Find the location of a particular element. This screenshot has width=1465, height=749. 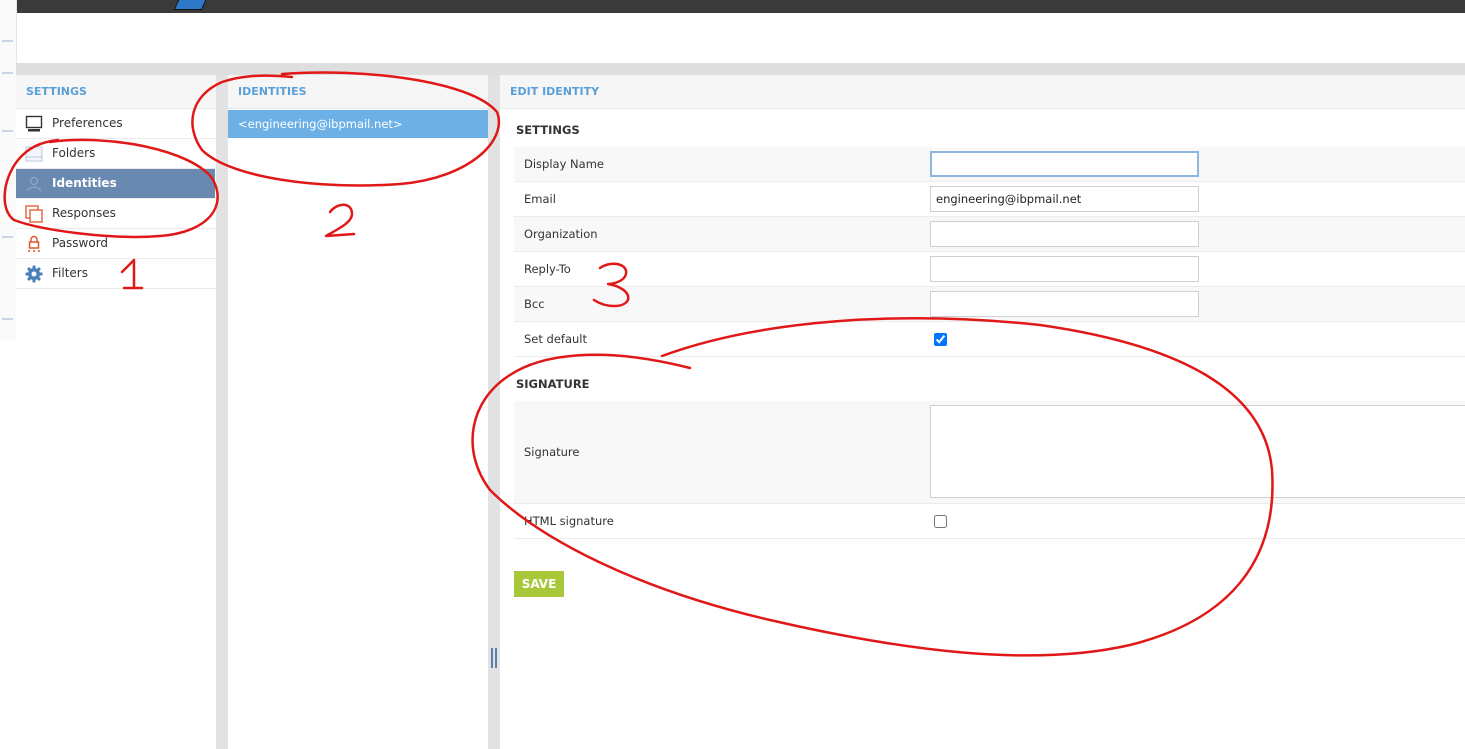

set-default-label: Set default is located at coordinates (556, 339).